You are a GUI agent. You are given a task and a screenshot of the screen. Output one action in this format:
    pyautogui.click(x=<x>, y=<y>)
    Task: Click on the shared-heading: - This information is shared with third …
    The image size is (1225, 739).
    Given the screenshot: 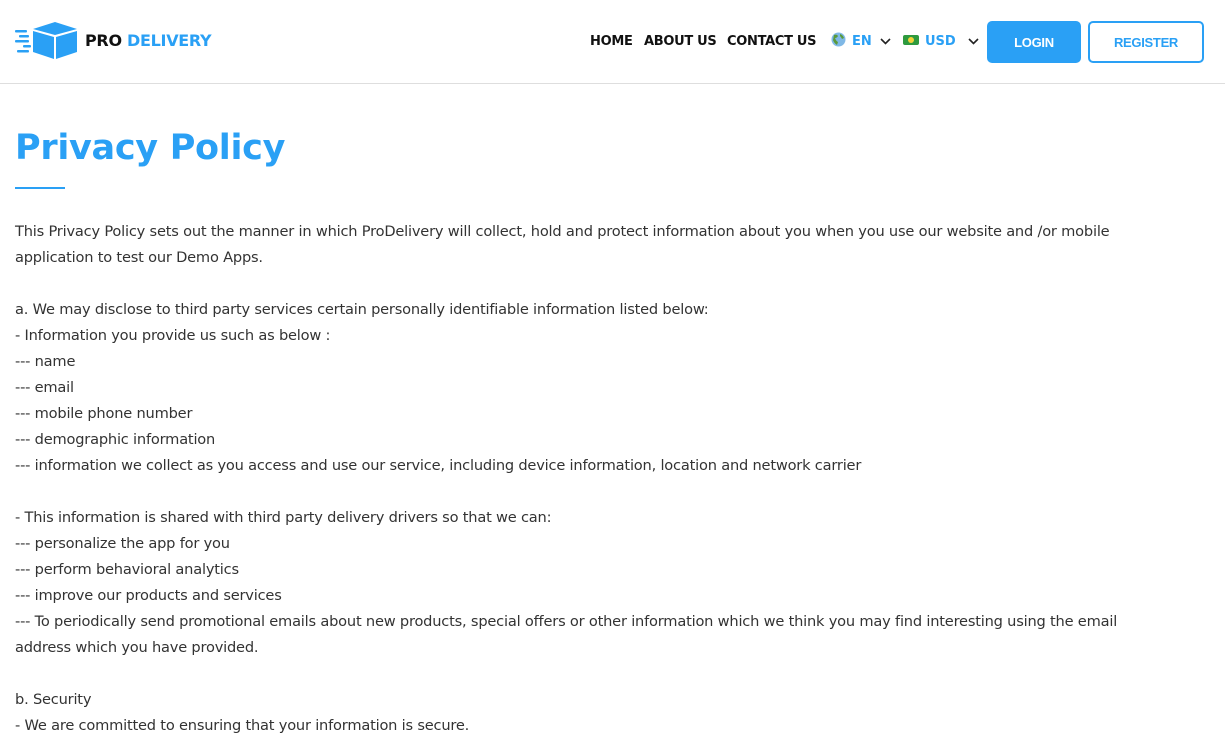 What is the action you would take?
    pyautogui.click(x=283, y=517)
    